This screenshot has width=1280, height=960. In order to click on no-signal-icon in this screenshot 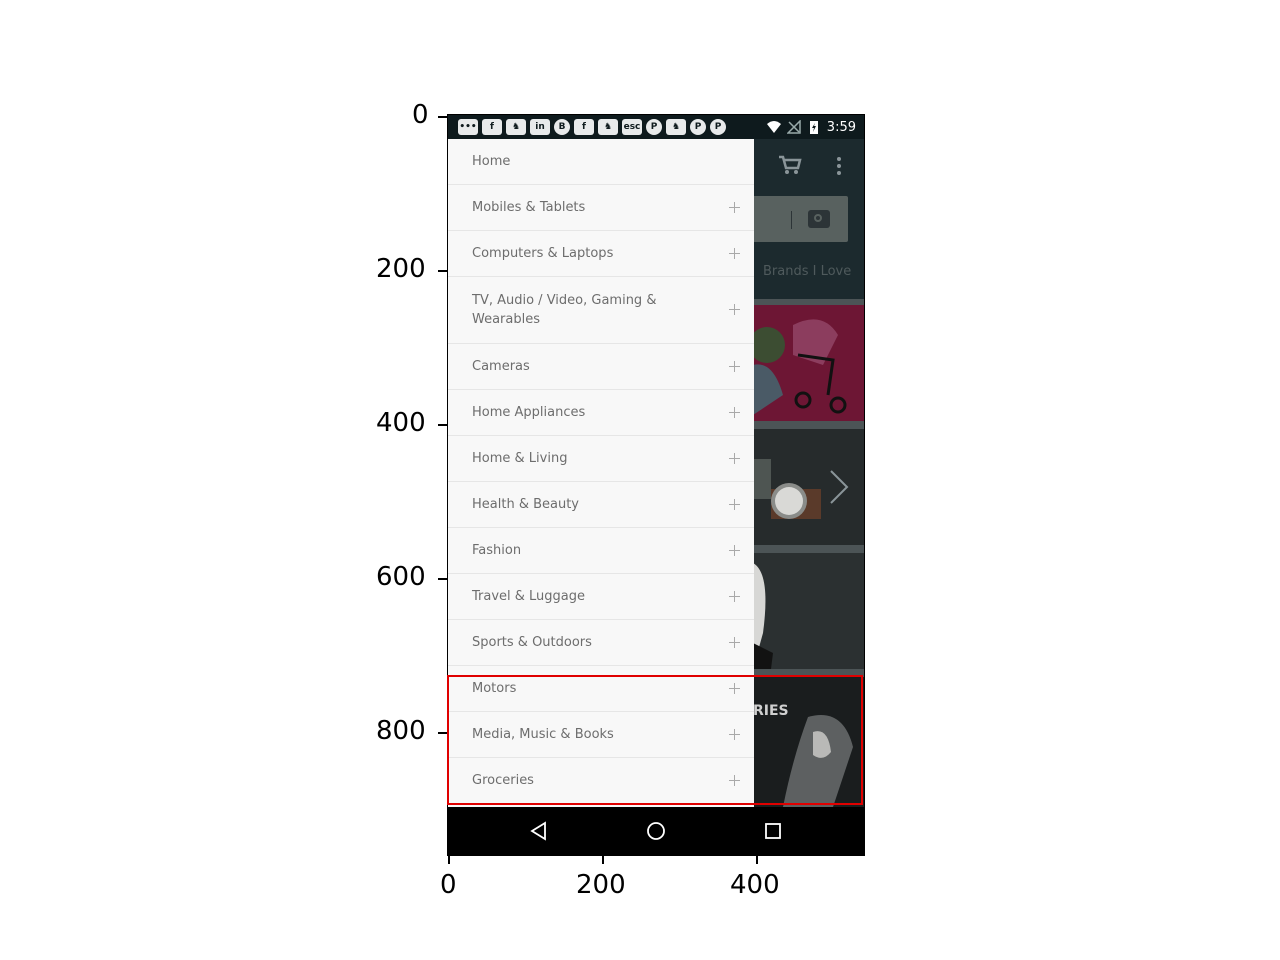, I will do `click(793, 127)`.